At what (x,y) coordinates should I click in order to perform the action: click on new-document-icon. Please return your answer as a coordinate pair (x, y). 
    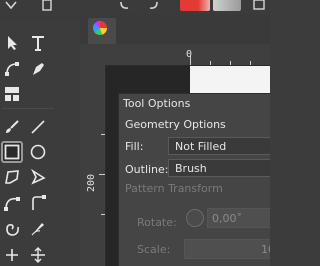
    Looking at the image, I should click on (47, 6).